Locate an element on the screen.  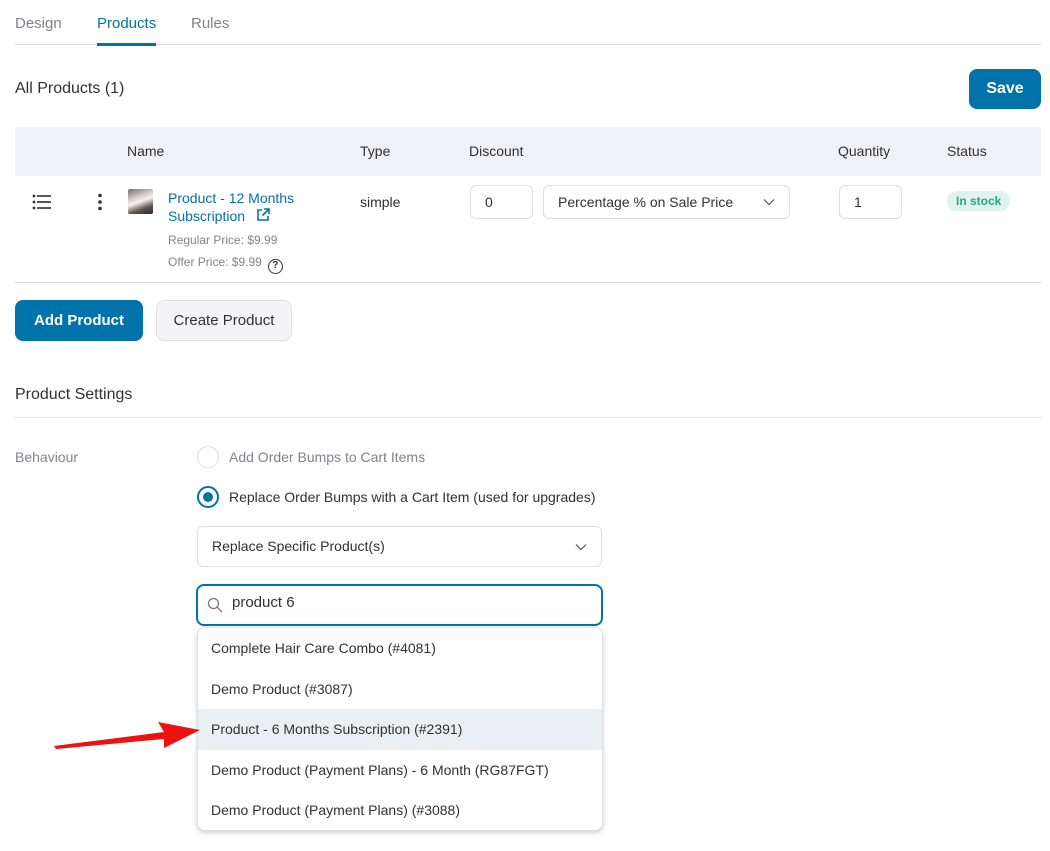
search-icon is located at coordinates (215, 605).